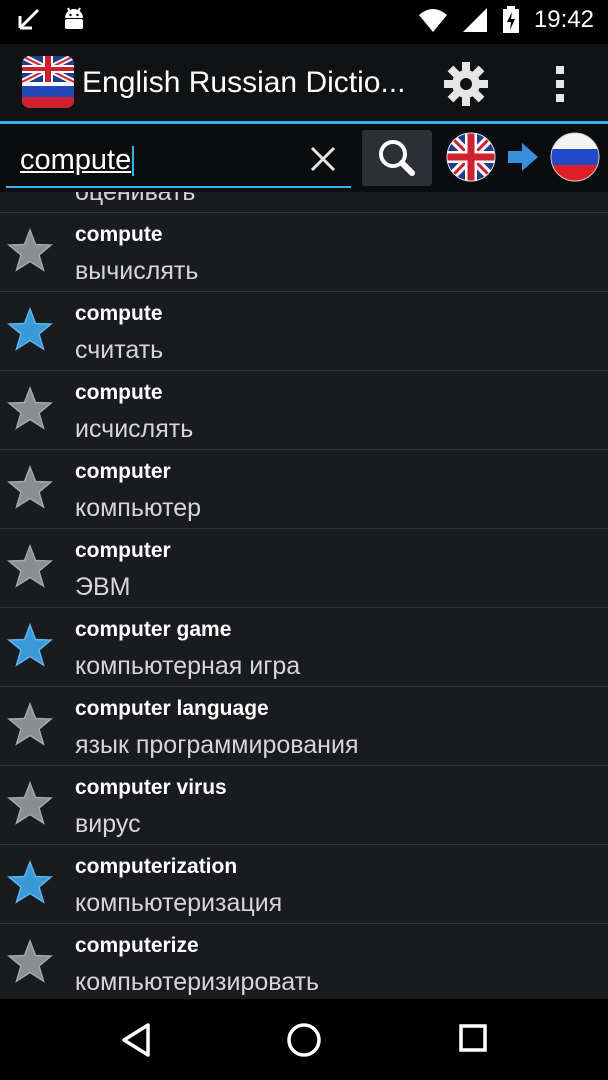 This screenshot has width=608, height=1080. What do you see at coordinates (136, 1040) in the screenshot?
I see `back-icon` at bounding box center [136, 1040].